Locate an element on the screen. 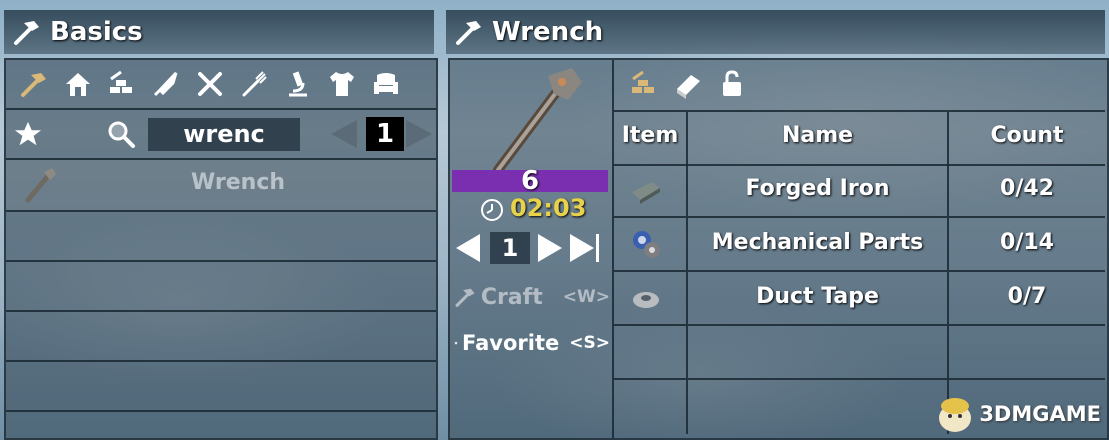 Image resolution: width=1109 pixels, height=440 pixels. clock-icon is located at coordinates (492, 210).